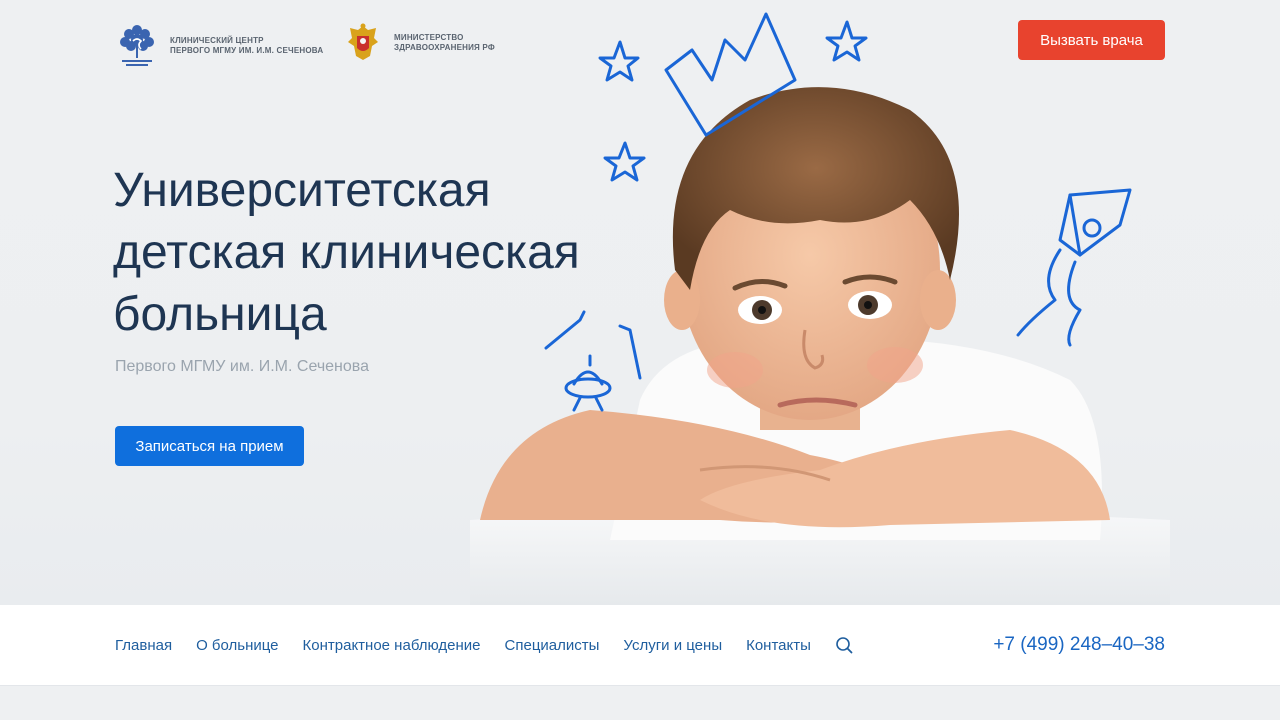  I want to click on nav-item-contract: Контрактное наблюдение, so click(392, 645).